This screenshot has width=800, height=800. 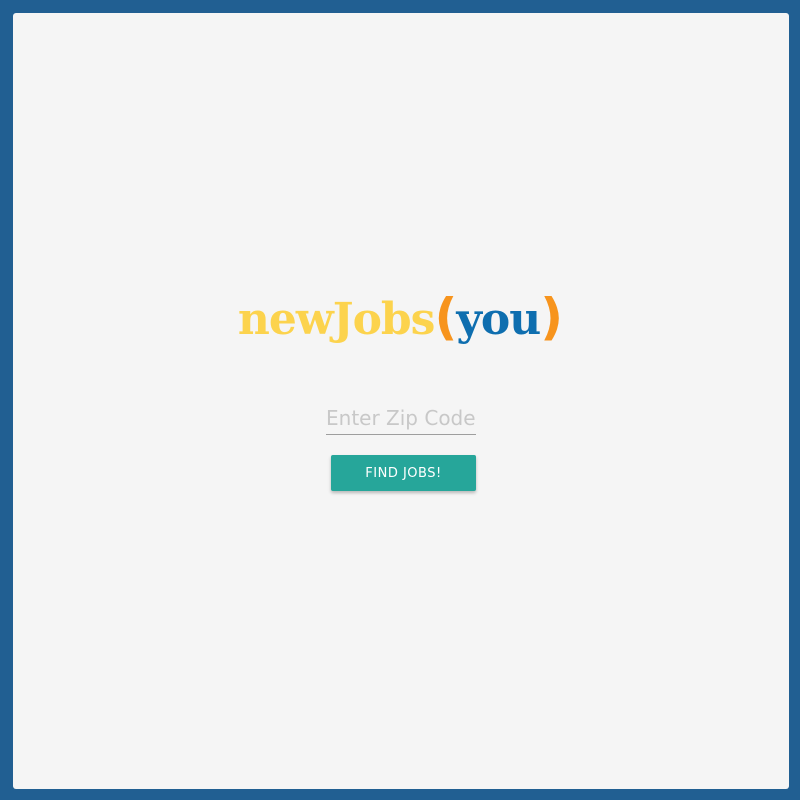 What do you see at coordinates (401, 418) in the screenshot?
I see `zip-code-input` at bounding box center [401, 418].